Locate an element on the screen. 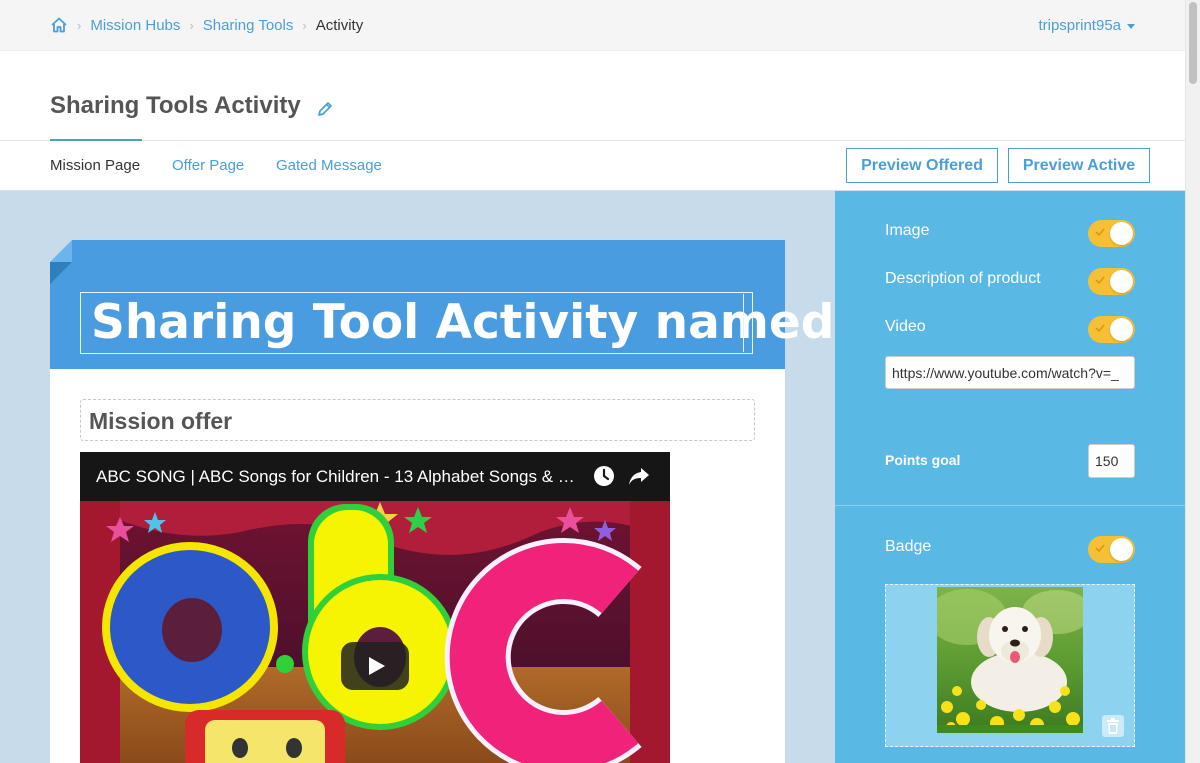 The image size is (1200, 763). caret-down-icon is located at coordinates (1131, 26).